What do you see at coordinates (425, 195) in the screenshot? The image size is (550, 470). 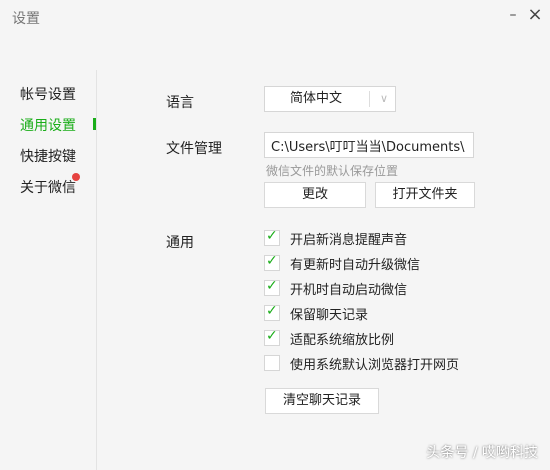 I see `open-folder-button: 打开文件夹` at bounding box center [425, 195].